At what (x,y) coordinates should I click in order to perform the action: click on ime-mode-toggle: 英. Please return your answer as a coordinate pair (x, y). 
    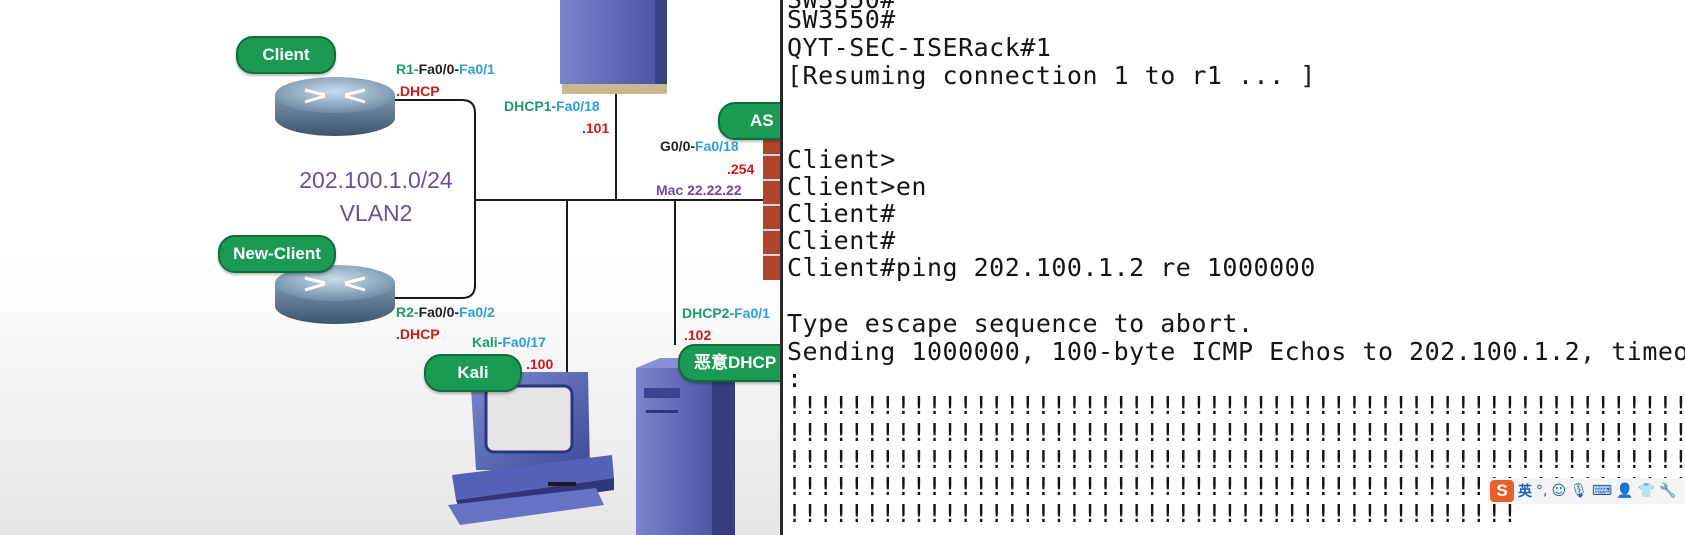
    Looking at the image, I should click on (1525, 491).